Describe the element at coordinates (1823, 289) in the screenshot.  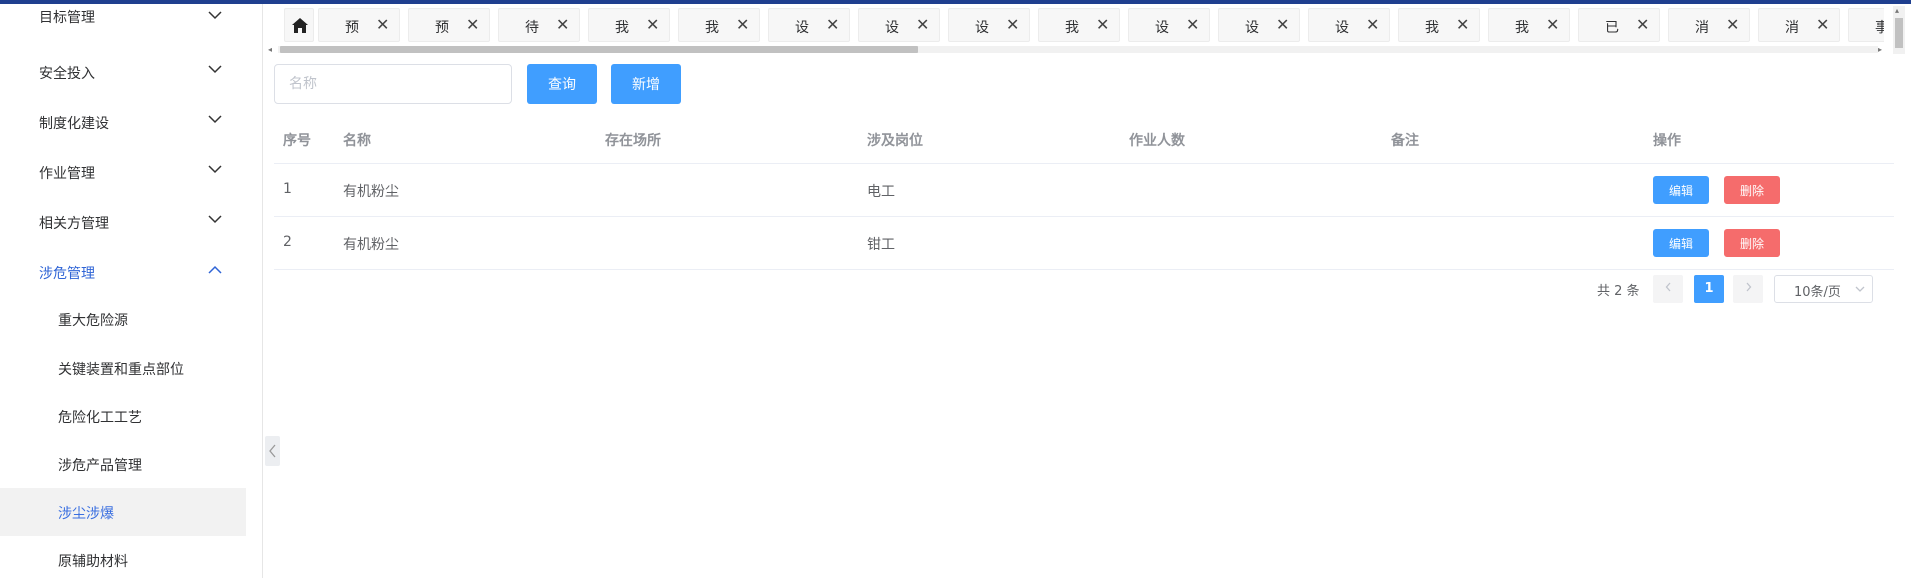
I see `page-size-select: 10条/页` at that location.